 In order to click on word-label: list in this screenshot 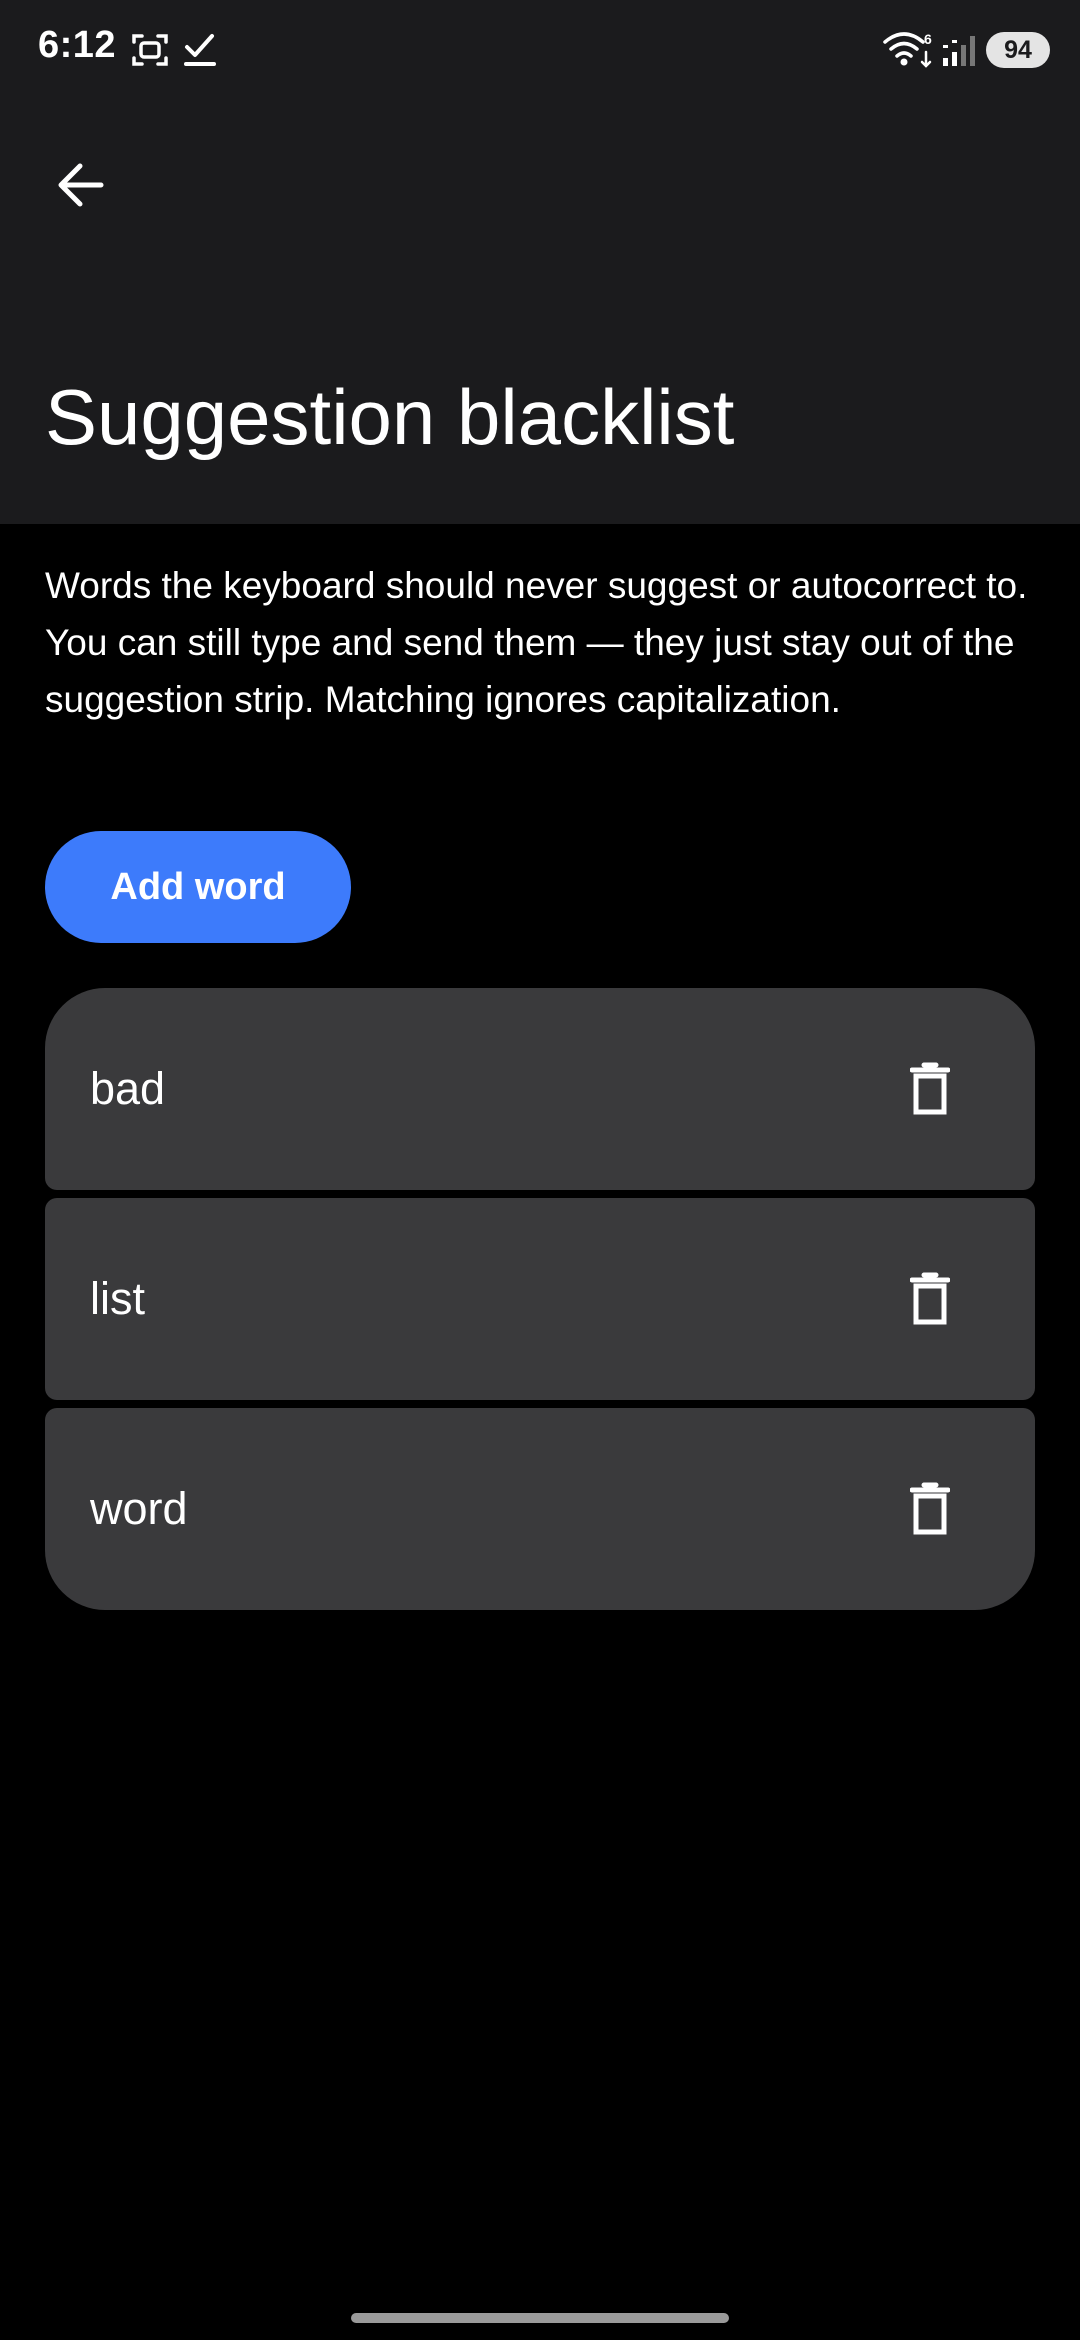, I will do `click(117, 1298)`.